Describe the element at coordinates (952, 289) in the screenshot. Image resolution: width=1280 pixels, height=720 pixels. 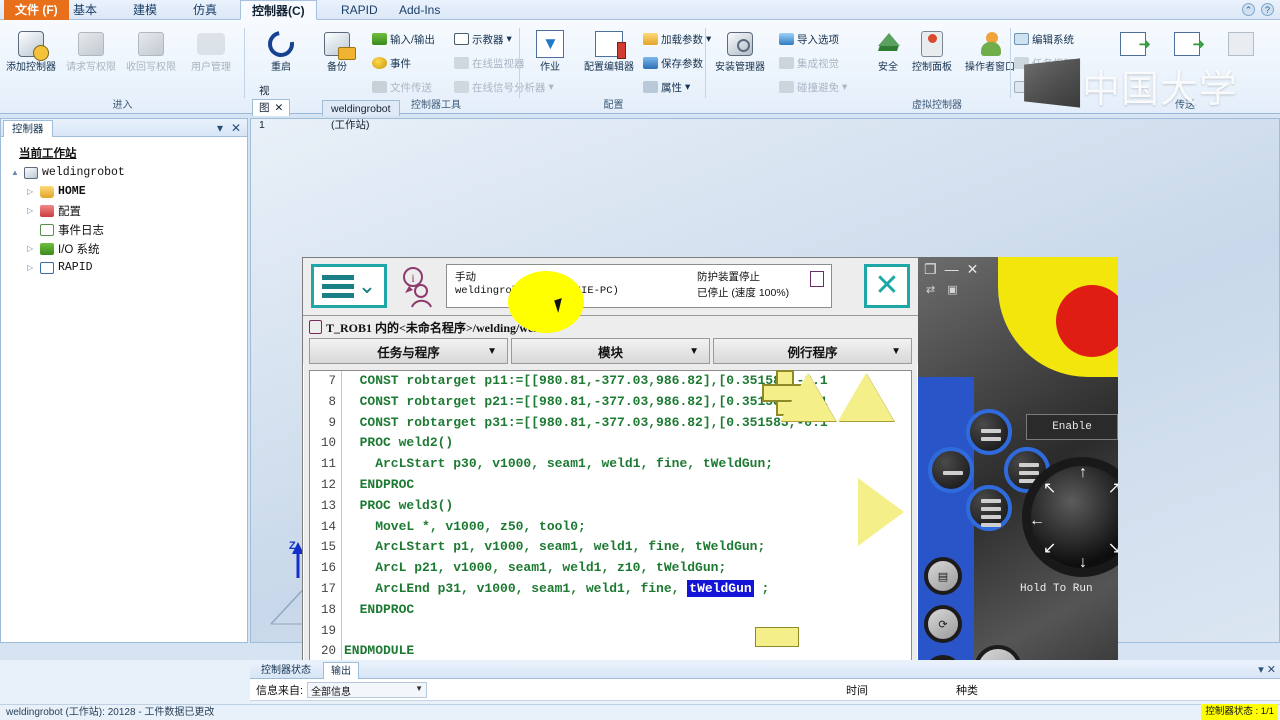
I see `camera-icon: ▣` at that location.